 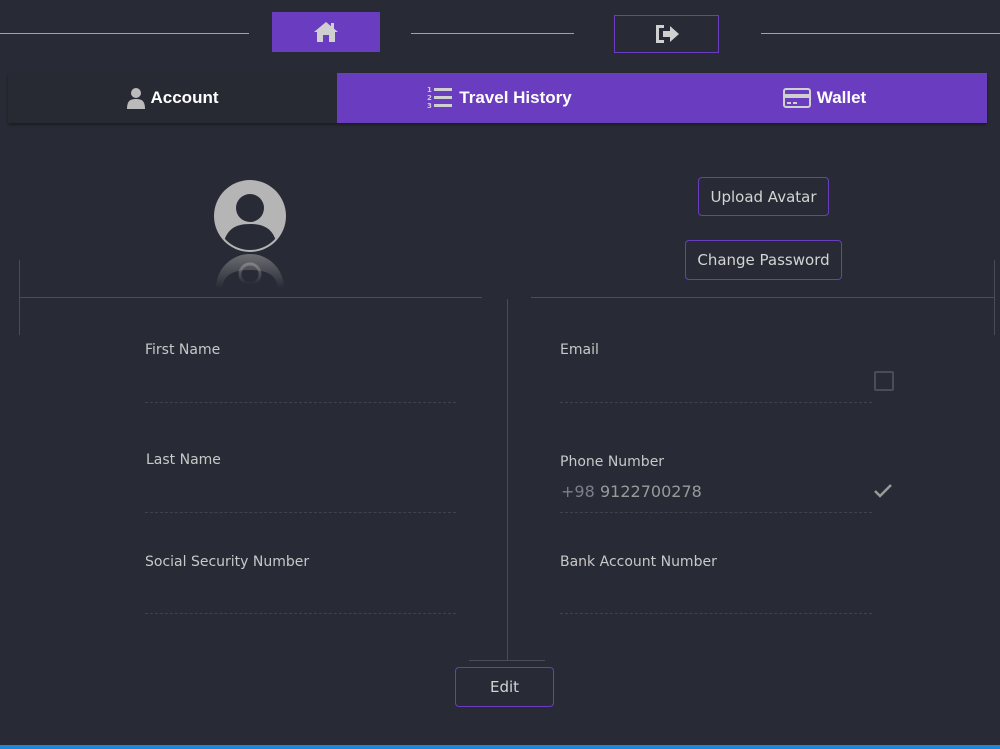 I want to click on change-password-label: Change Password, so click(x=763, y=260).